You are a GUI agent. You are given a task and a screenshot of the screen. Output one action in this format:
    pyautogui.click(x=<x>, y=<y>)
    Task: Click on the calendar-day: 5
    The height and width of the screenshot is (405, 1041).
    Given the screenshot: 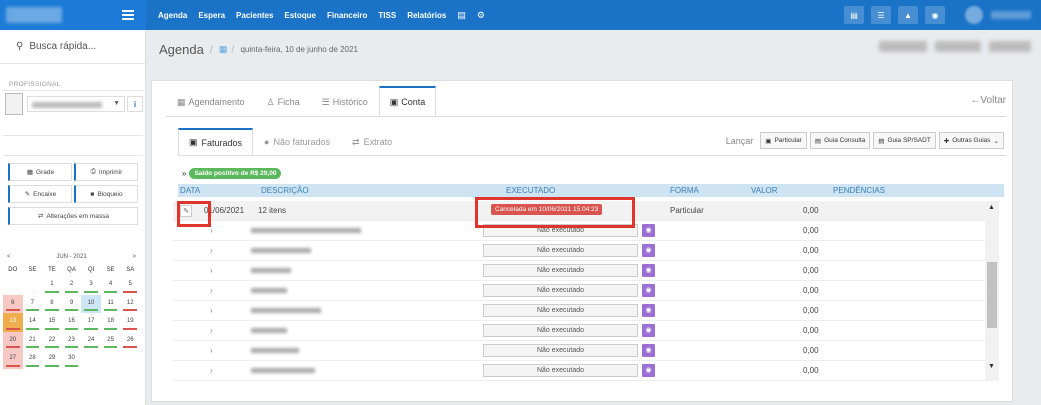 What is the action you would take?
    pyautogui.click(x=130, y=285)
    